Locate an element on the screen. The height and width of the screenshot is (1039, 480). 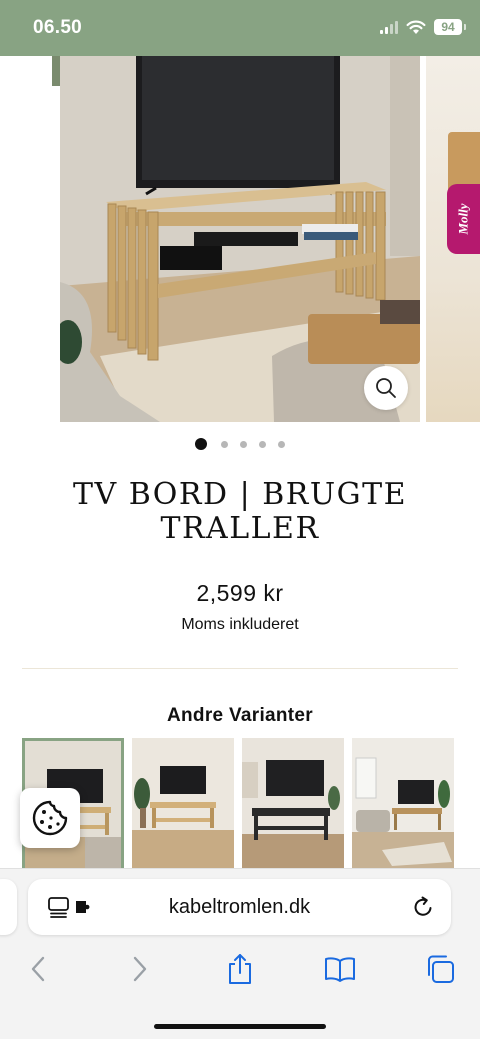
address-bar: kabeltromlen.dk is located at coordinates (239, 907).